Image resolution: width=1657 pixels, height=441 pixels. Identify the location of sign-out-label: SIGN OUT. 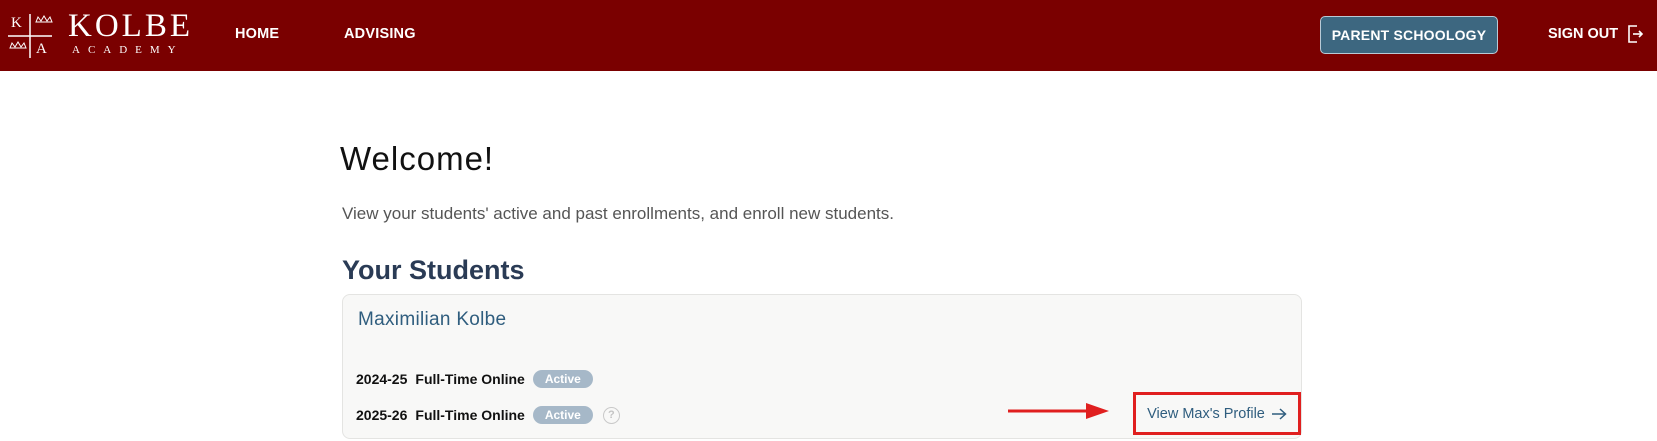
(1583, 34).